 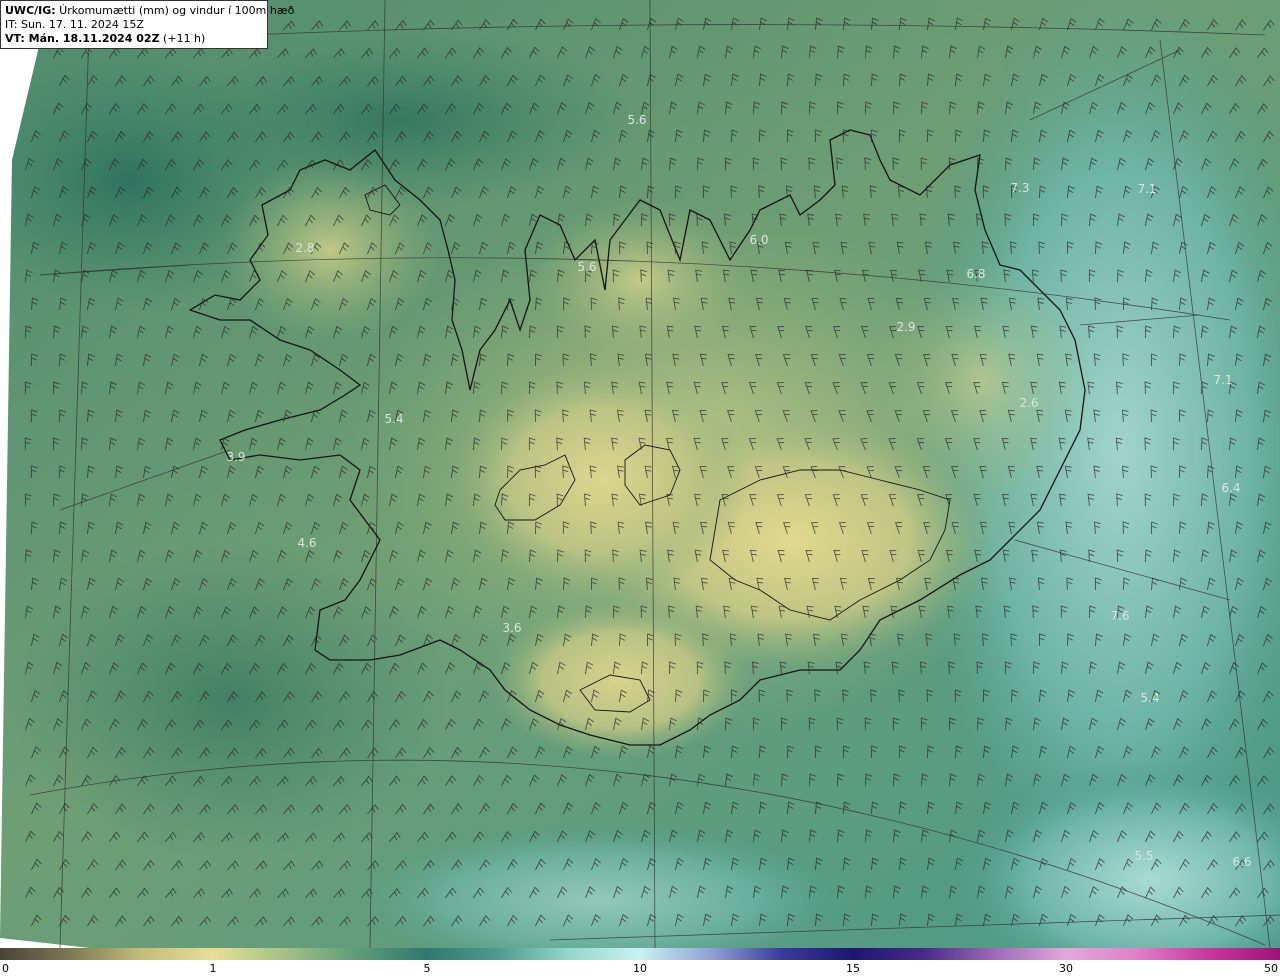 I want to click on field-label: 2.9, so click(x=906, y=327).